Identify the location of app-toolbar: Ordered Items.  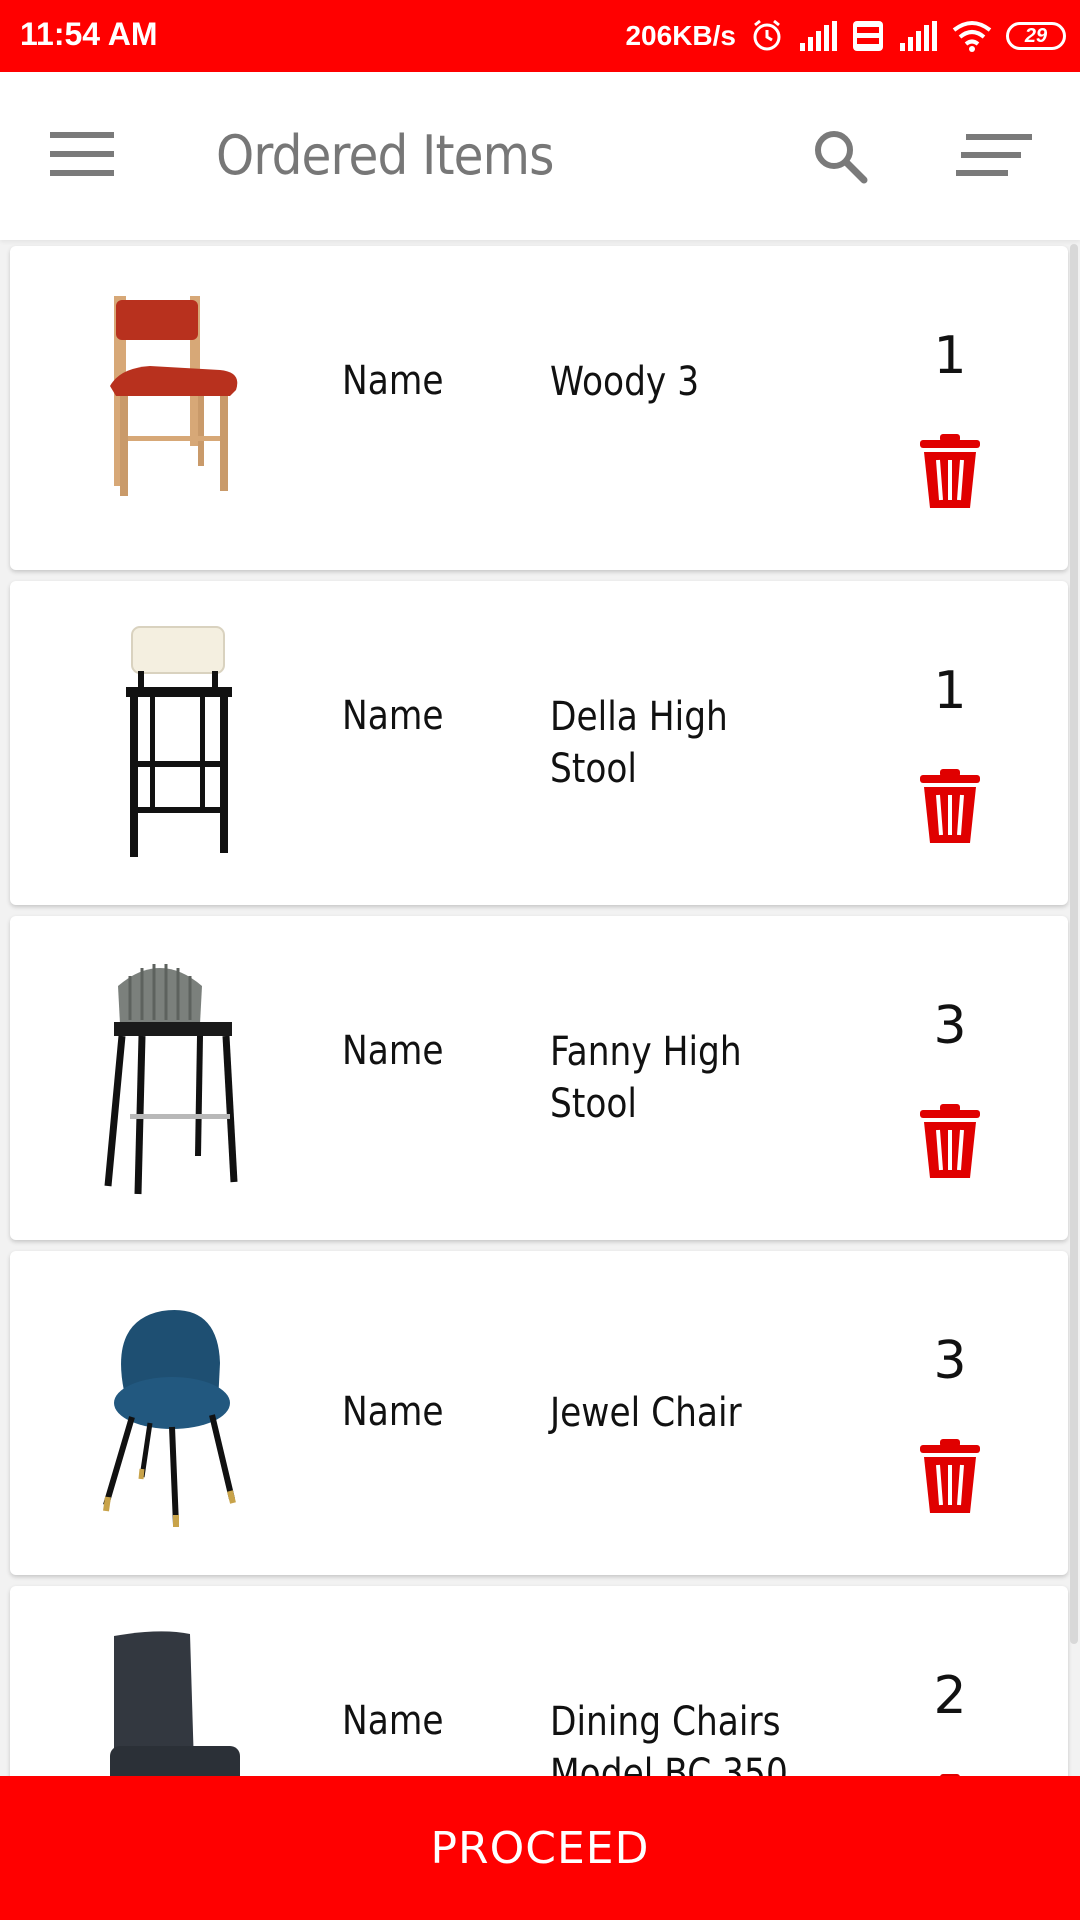
(540, 156).